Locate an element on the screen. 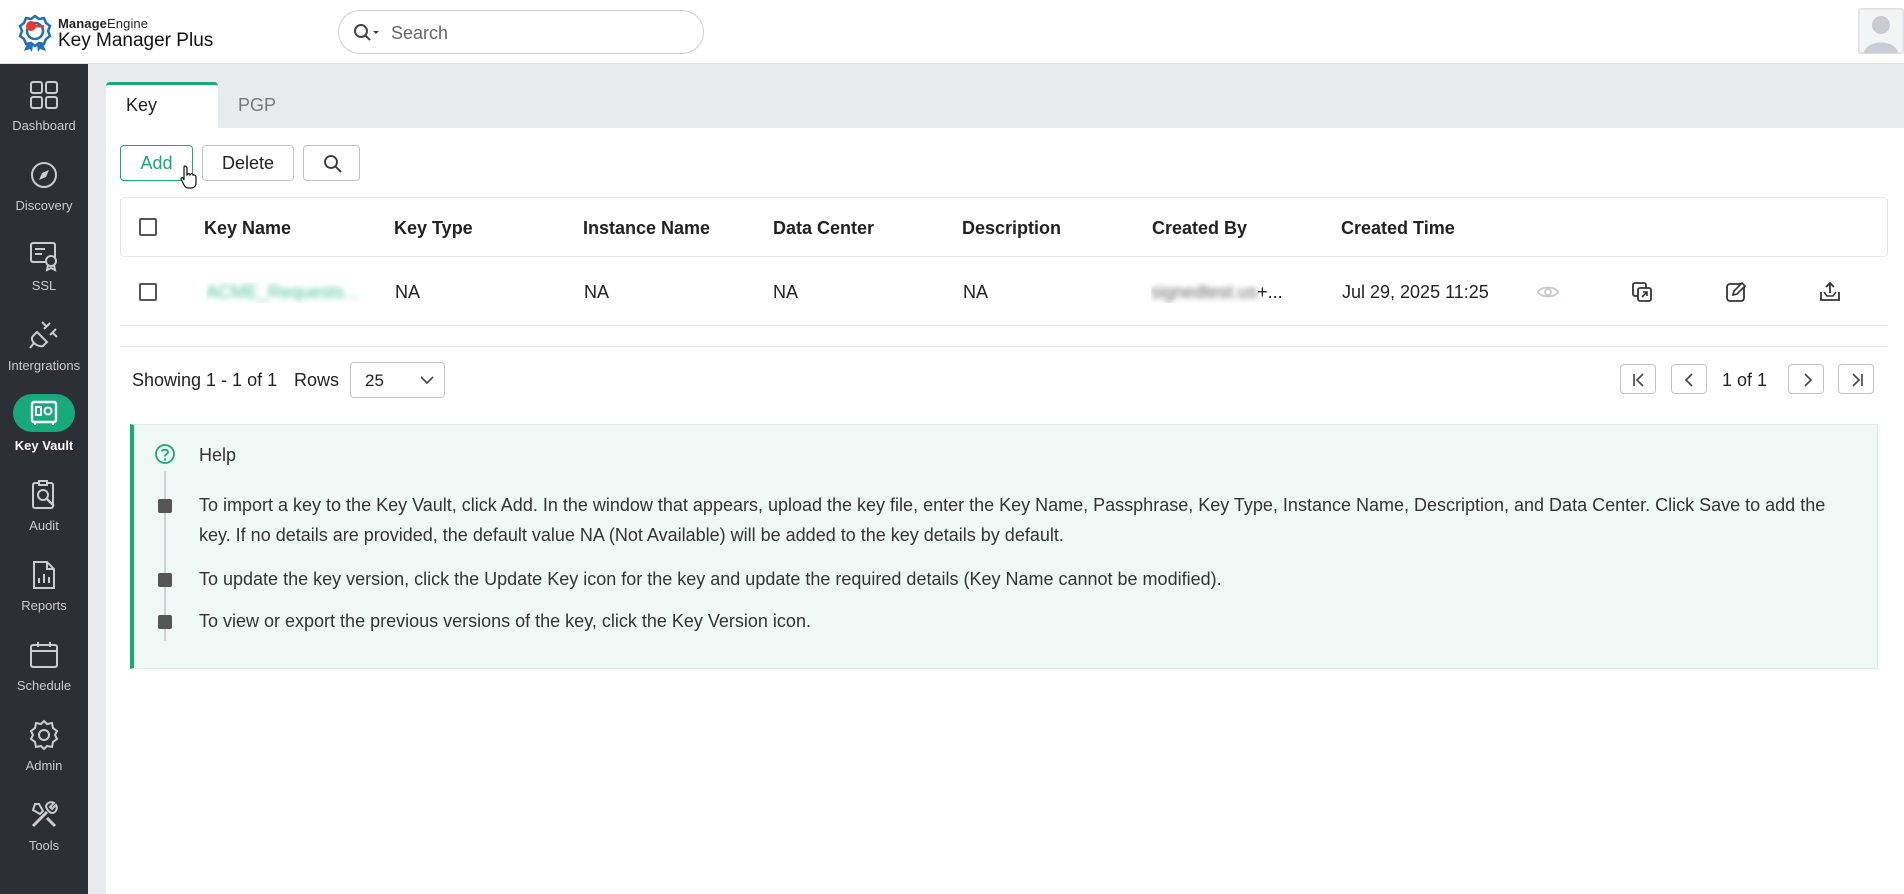 This screenshot has height=894, width=1904. sidebar-item-label: Tools is located at coordinates (44, 845).